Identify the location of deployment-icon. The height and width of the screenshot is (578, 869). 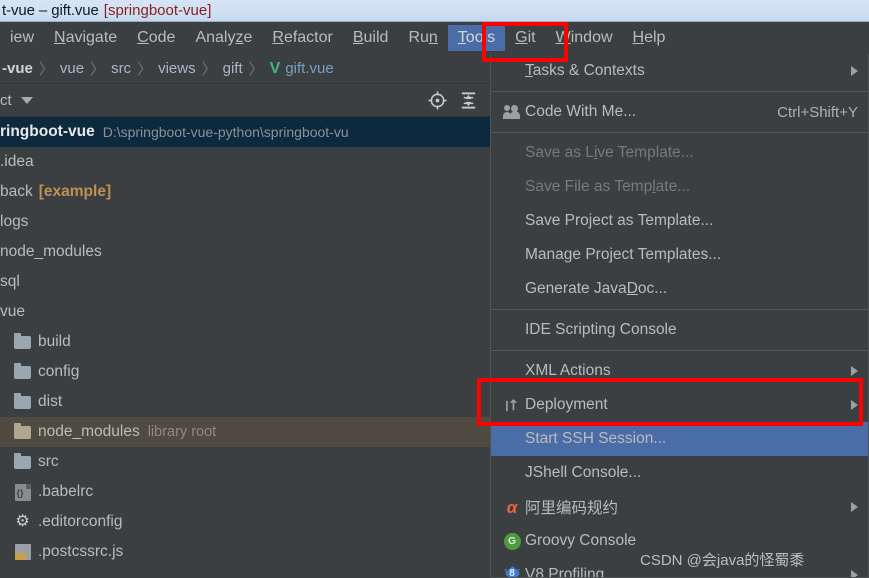
(512, 405).